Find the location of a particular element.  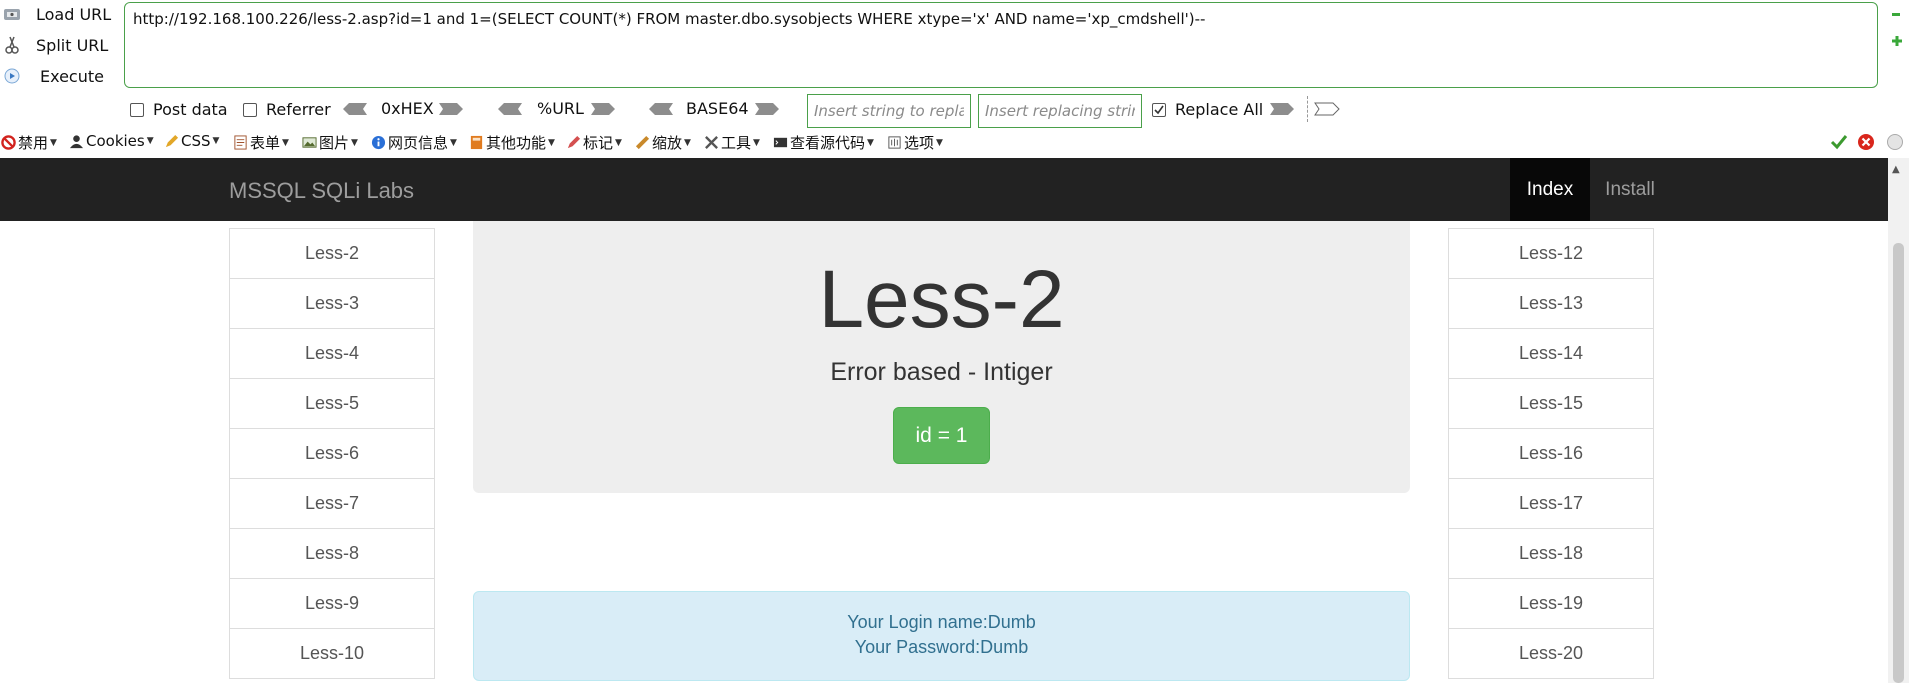

toolbar-css-label: CSS is located at coordinates (196, 141).